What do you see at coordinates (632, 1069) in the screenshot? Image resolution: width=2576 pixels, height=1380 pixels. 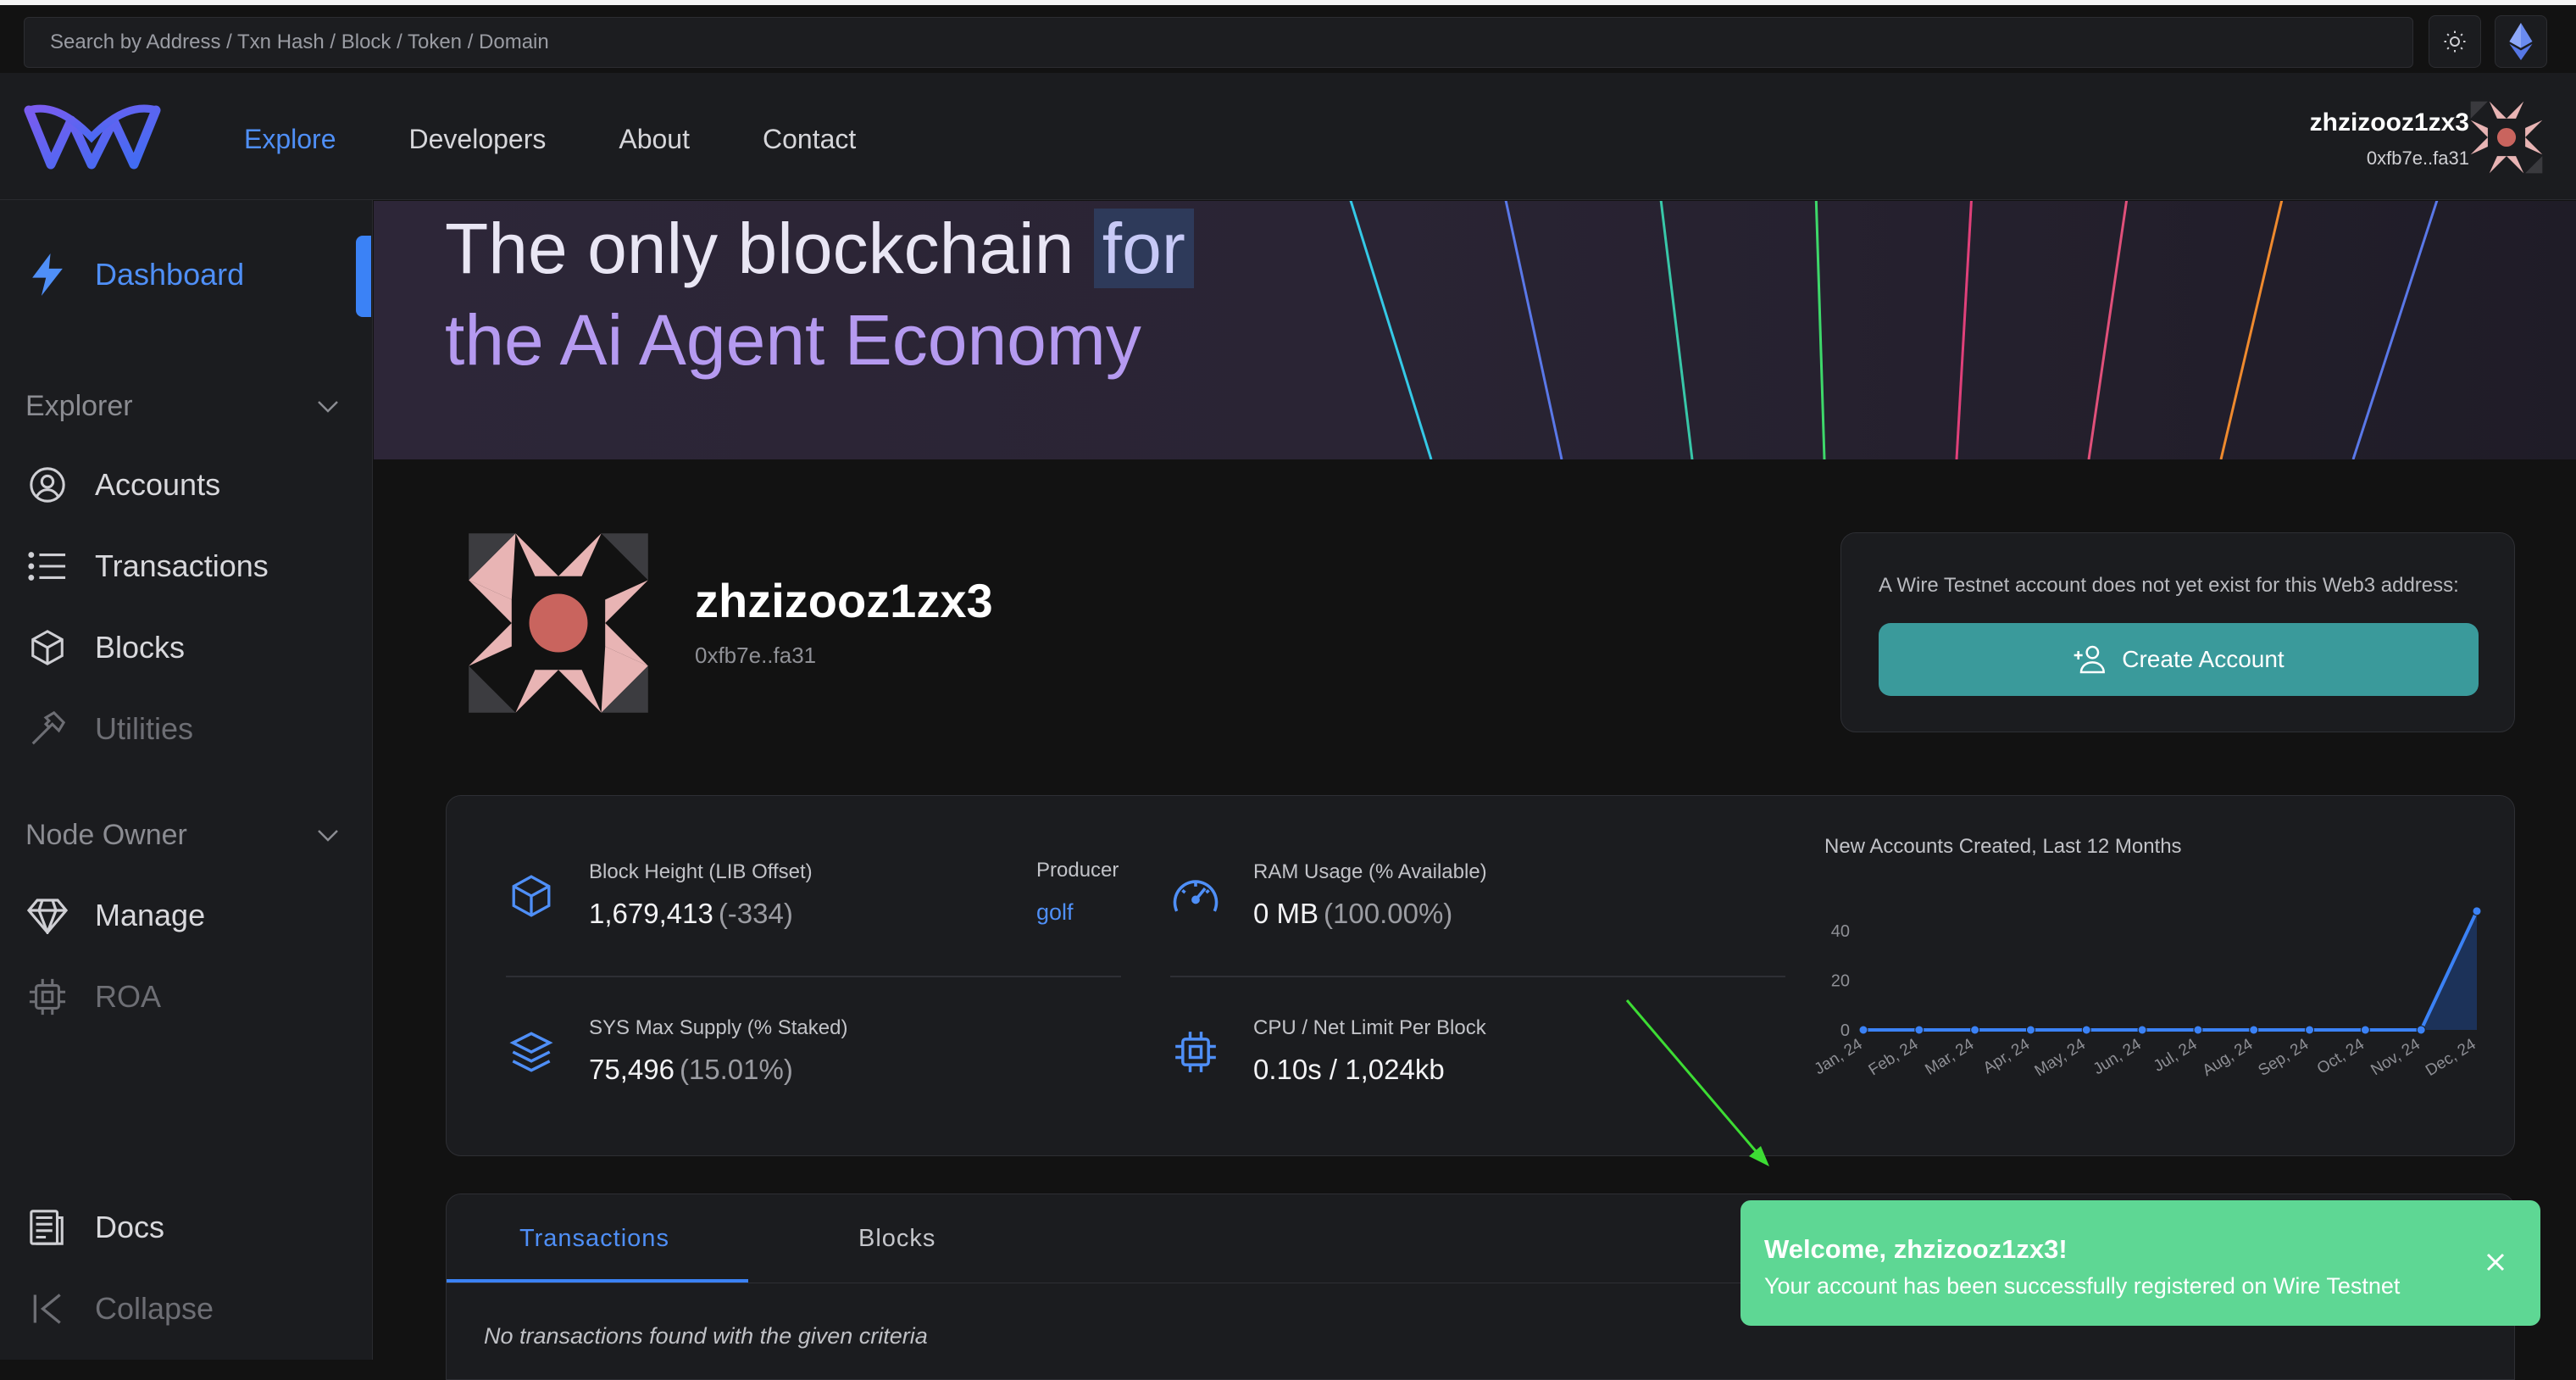 I see `stat-value: 75,496` at bounding box center [632, 1069].